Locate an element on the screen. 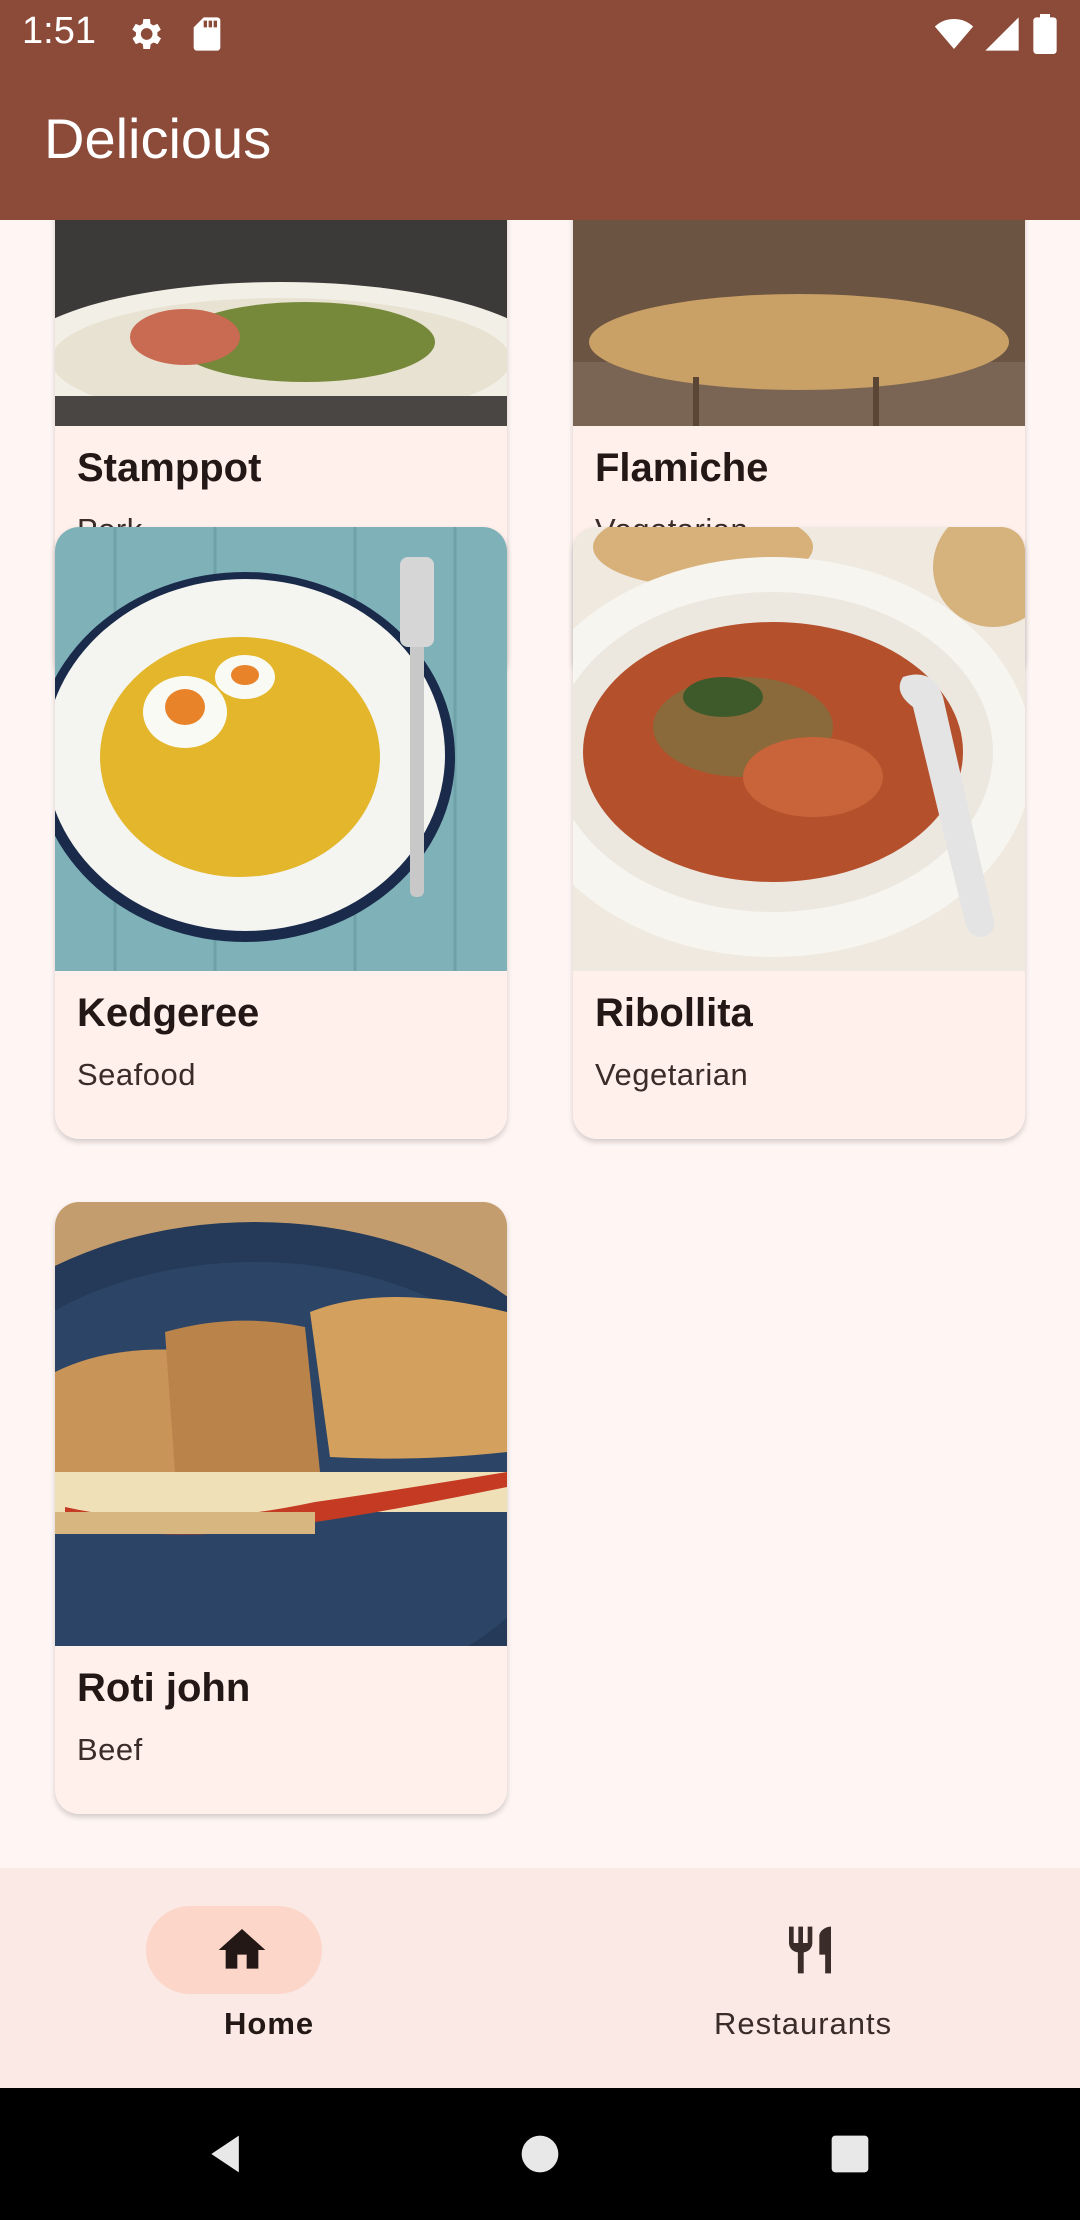 The image size is (1080, 2220). recipe-category: Beef is located at coordinates (110, 1749).